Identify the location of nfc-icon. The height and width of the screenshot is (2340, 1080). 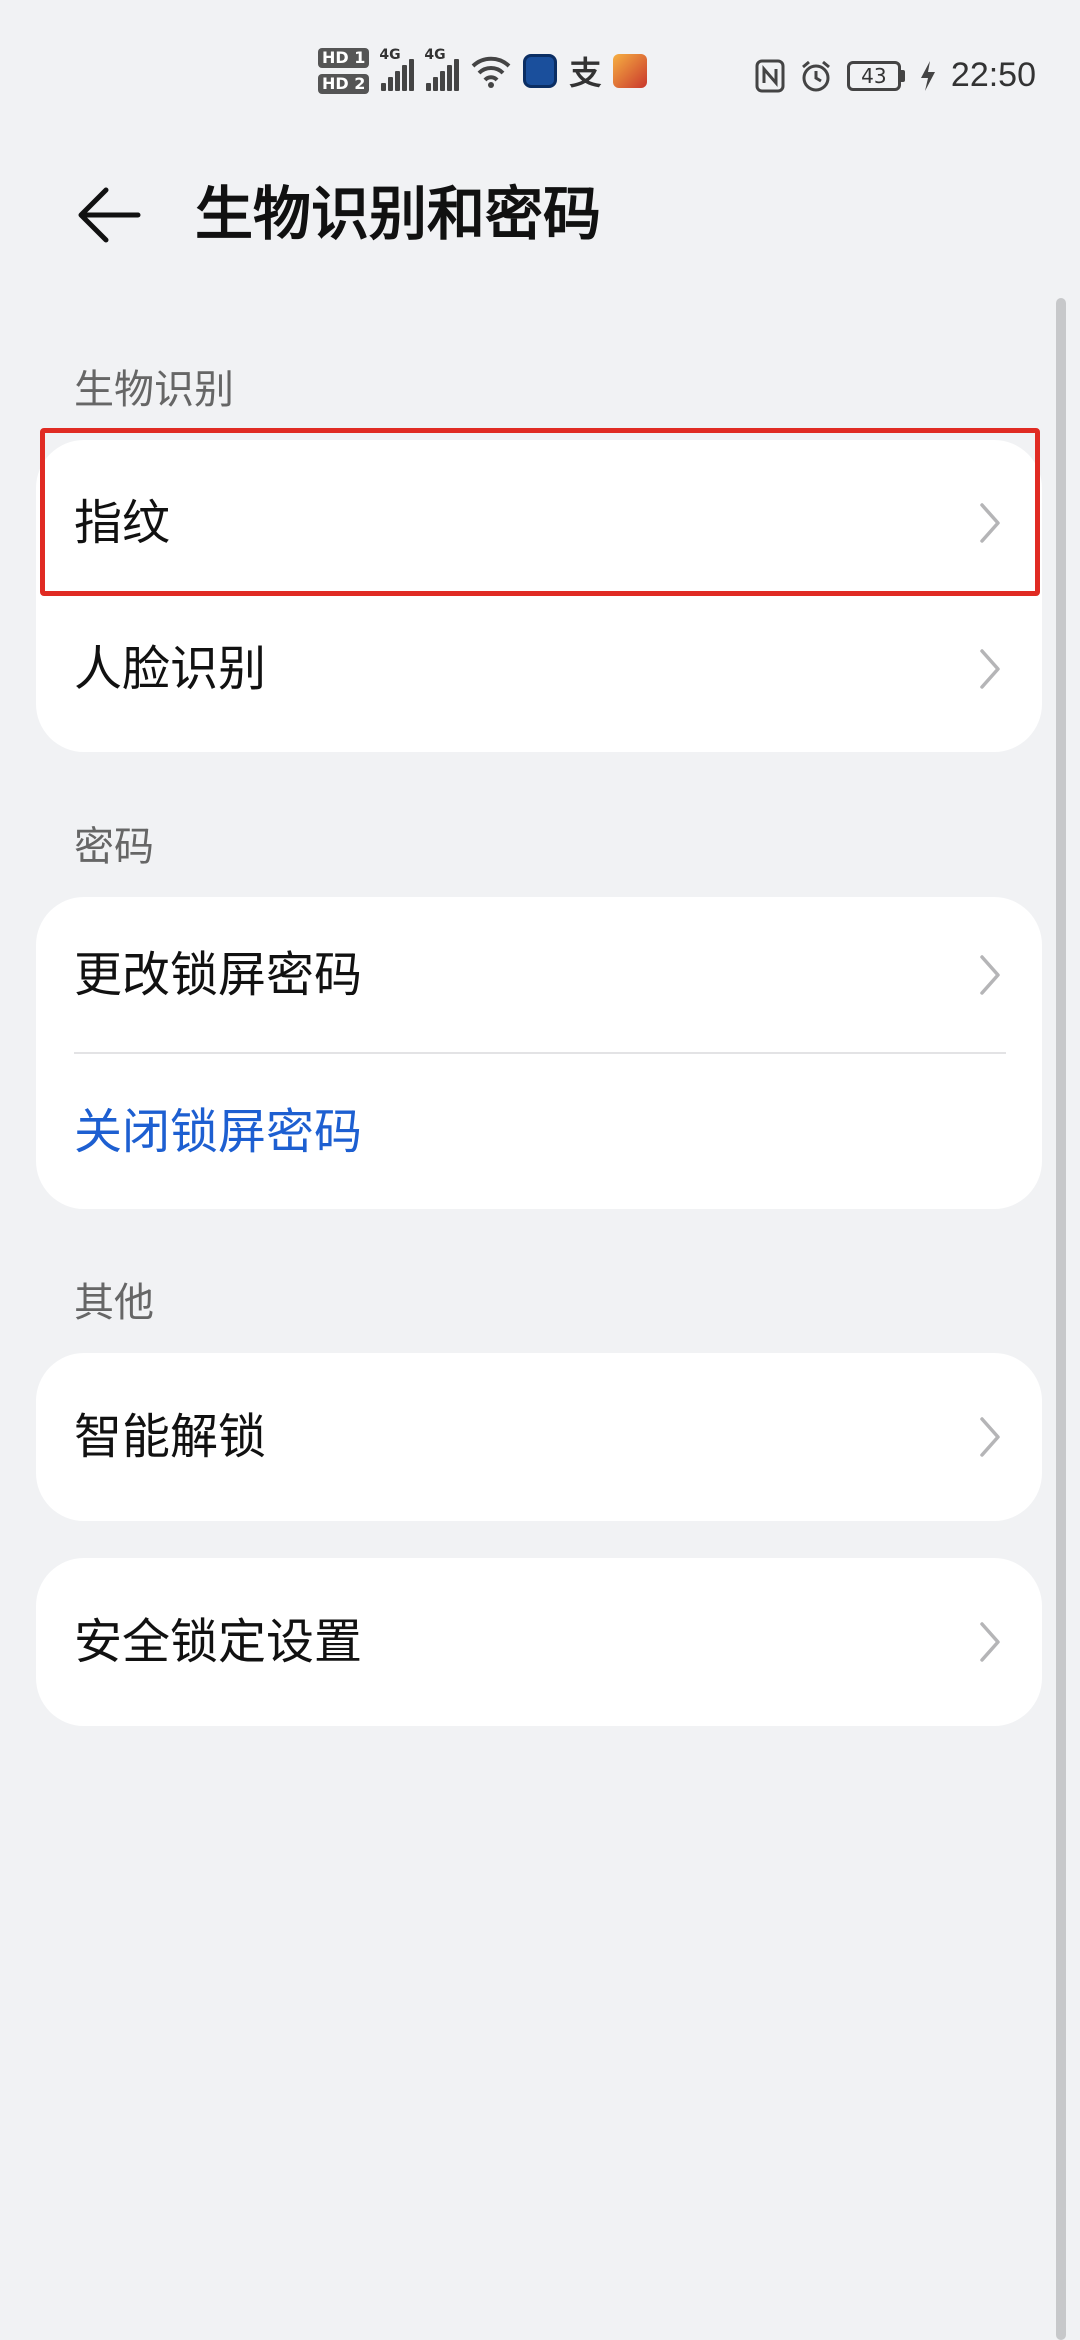
(770, 76).